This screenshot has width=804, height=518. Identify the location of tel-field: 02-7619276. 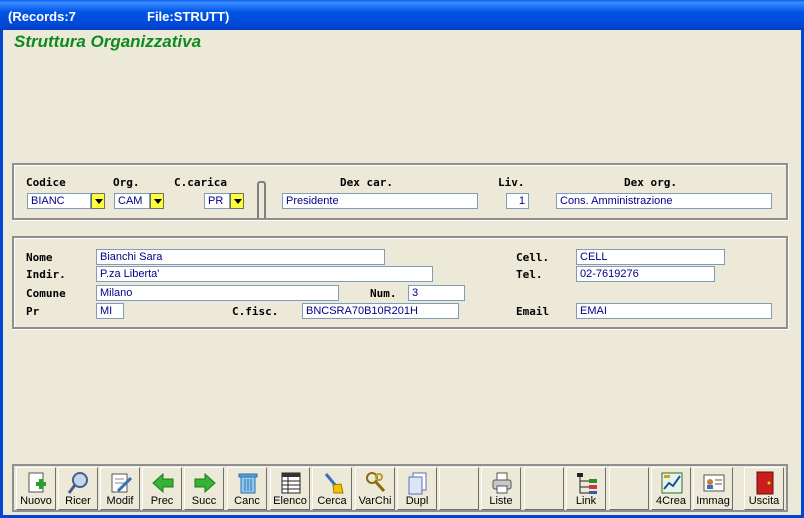
(645, 274).